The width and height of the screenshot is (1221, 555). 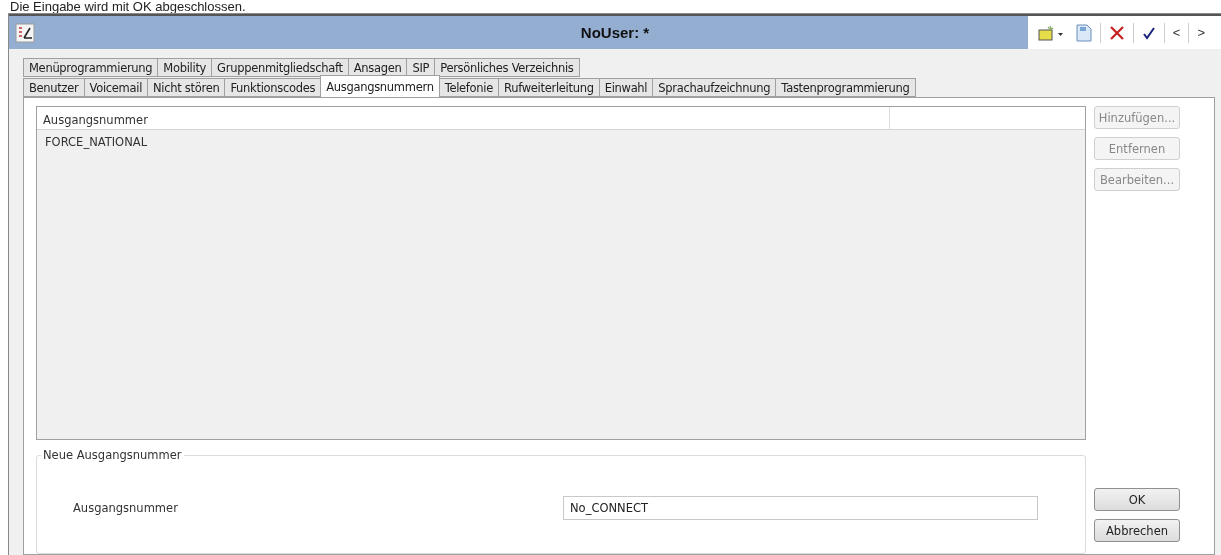 What do you see at coordinates (1083, 32) in the screenshot?
I see `document-icon` at bounding box center [1083, 32].